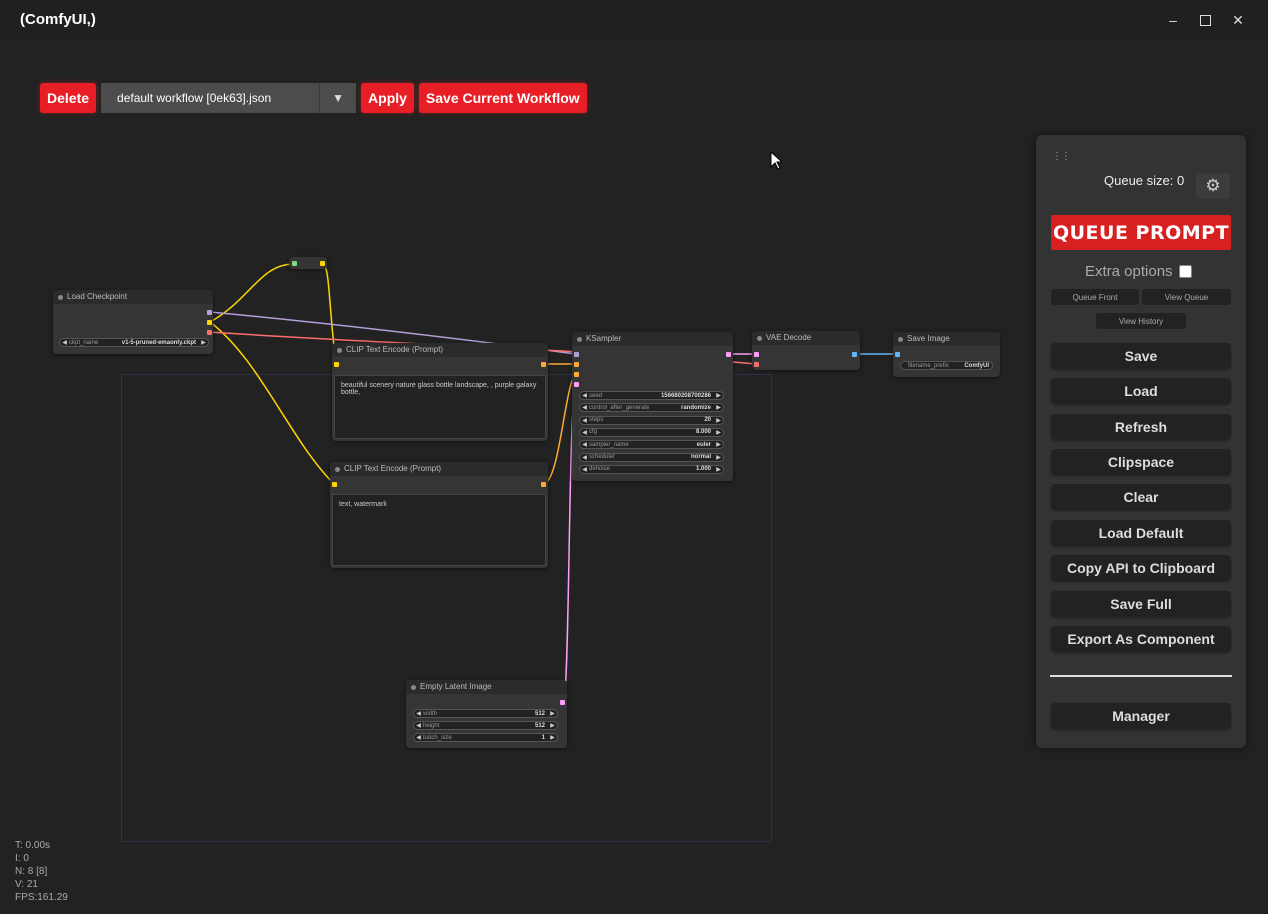 This screenshot has height=914, width=1268. What do you see at coordinates (1186, 297) in the screenshot?
I see `view-queue-button: View Queue` at bounding box center [1186, 297].